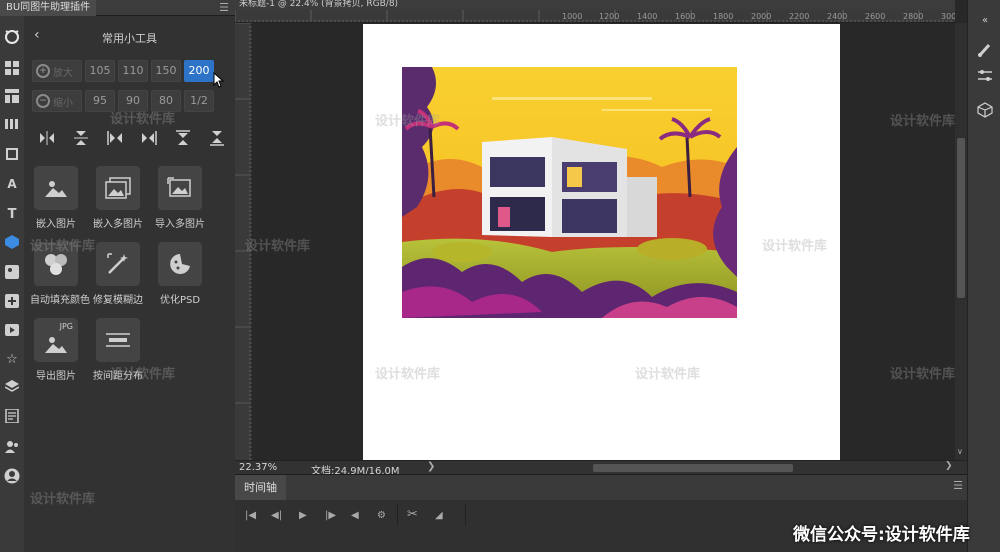  Describe the element at coordinates (12, 214) in the screenshot. I see `type-tool-icon: T` at that location.